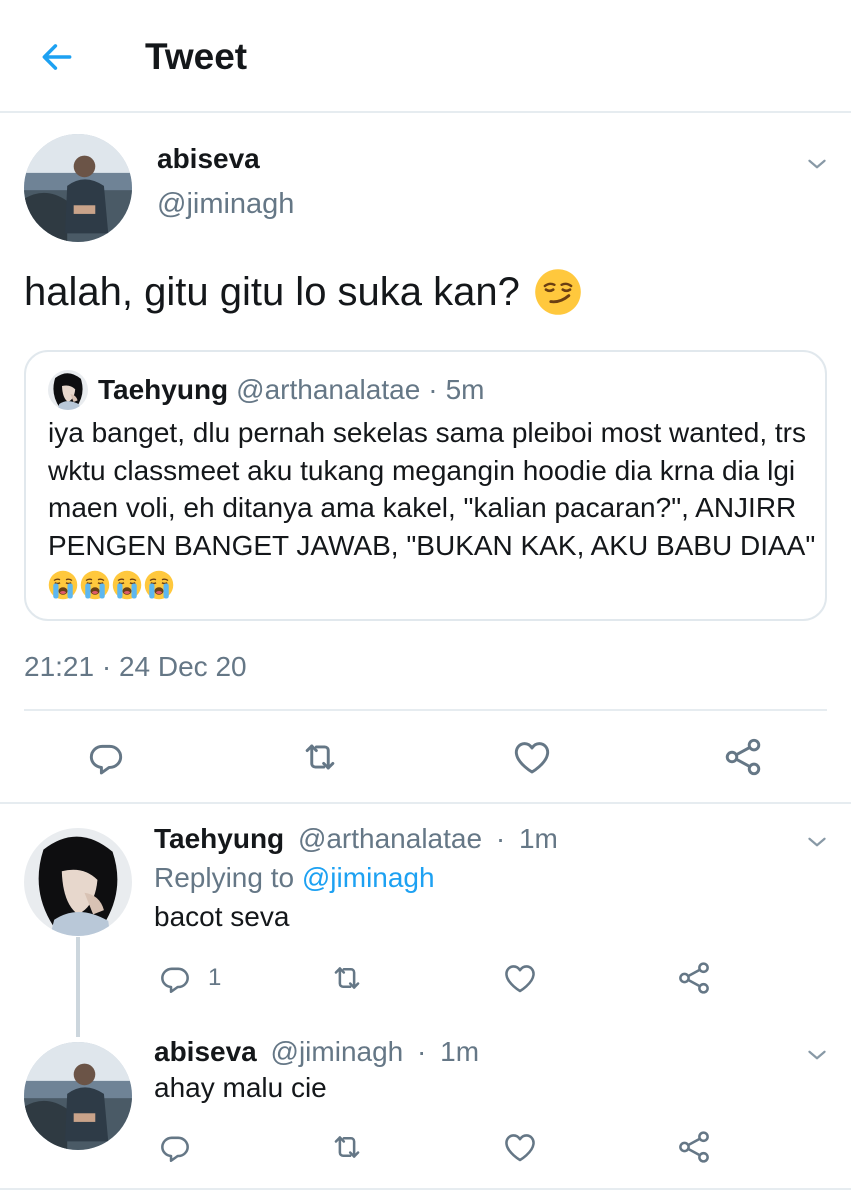 The width and height of the screenshot is (851, 1200). What do you see at coordinates (425, 56) in the screenshot?
I see `top-bar: Tweet` at bounding box center [425, 56].